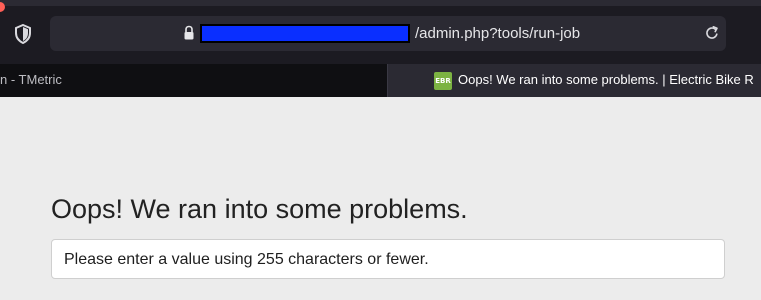 This screenshot has height=300, width=761. Describe the element at coordinates (497, 34) in the screenshot. I see `url-path: /admin.php?tools/run-job` at that location.